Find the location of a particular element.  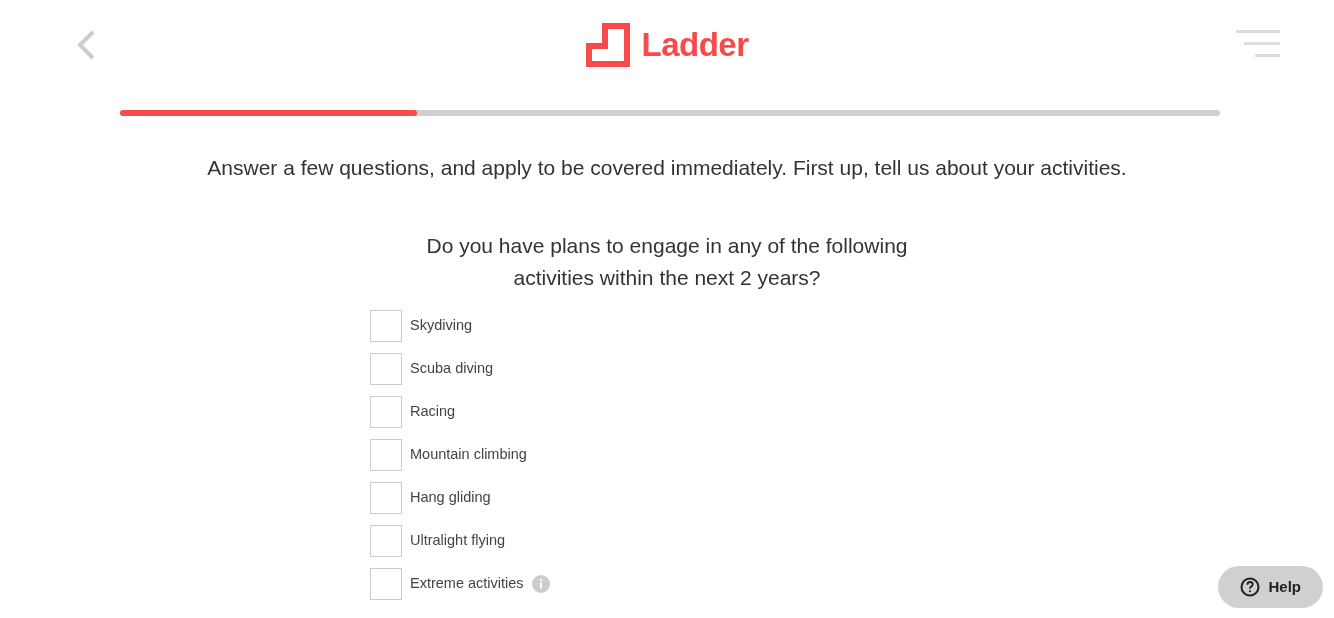

back-button is located at coordinates (86, 45).